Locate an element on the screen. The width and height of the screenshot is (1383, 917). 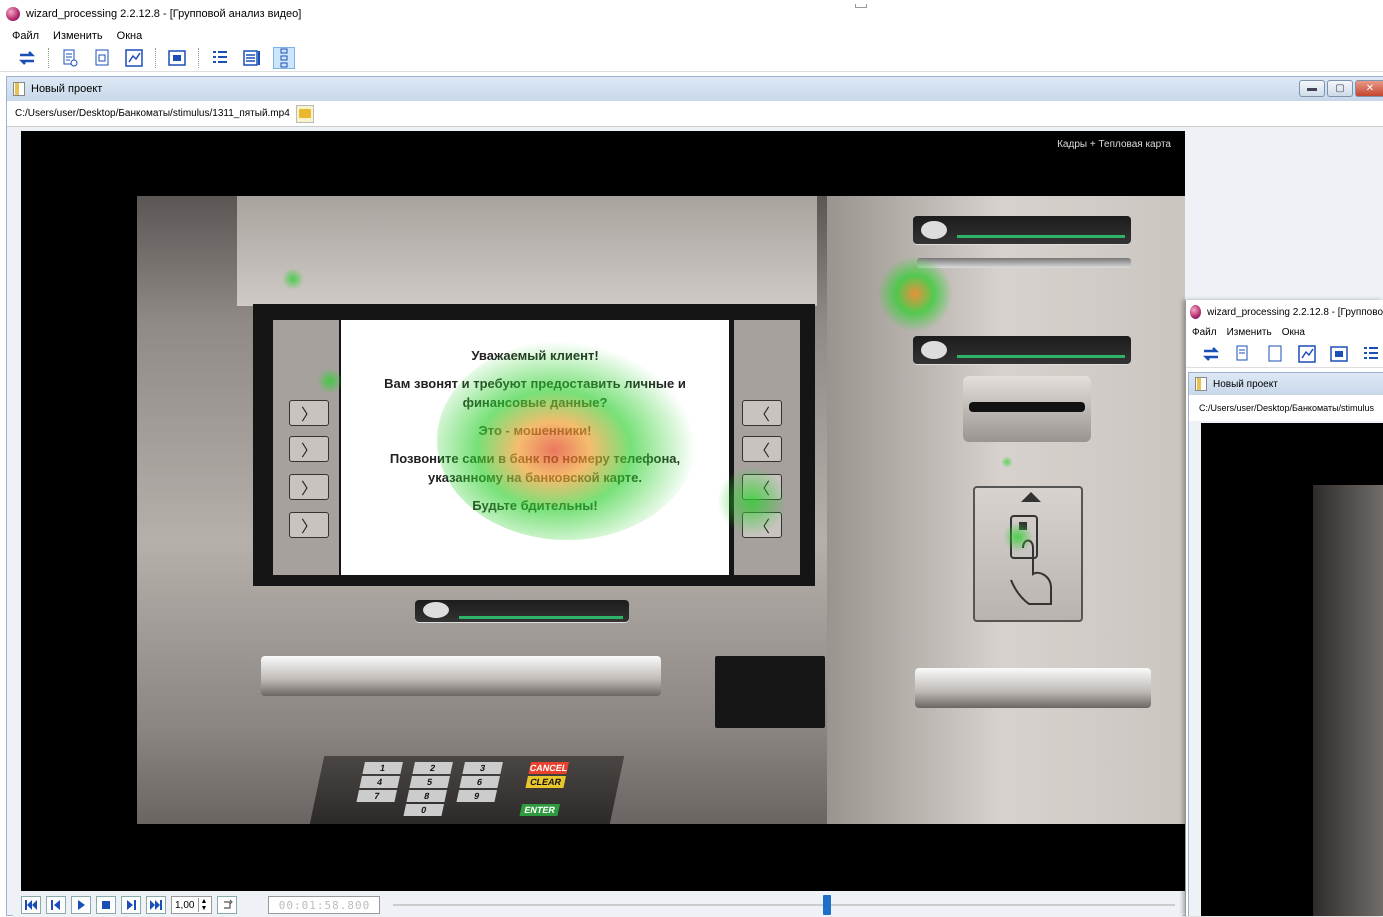
playback-controls: 1,00 ▲ ▼ 00:01:58.800 is located at coordinates (598, 905).